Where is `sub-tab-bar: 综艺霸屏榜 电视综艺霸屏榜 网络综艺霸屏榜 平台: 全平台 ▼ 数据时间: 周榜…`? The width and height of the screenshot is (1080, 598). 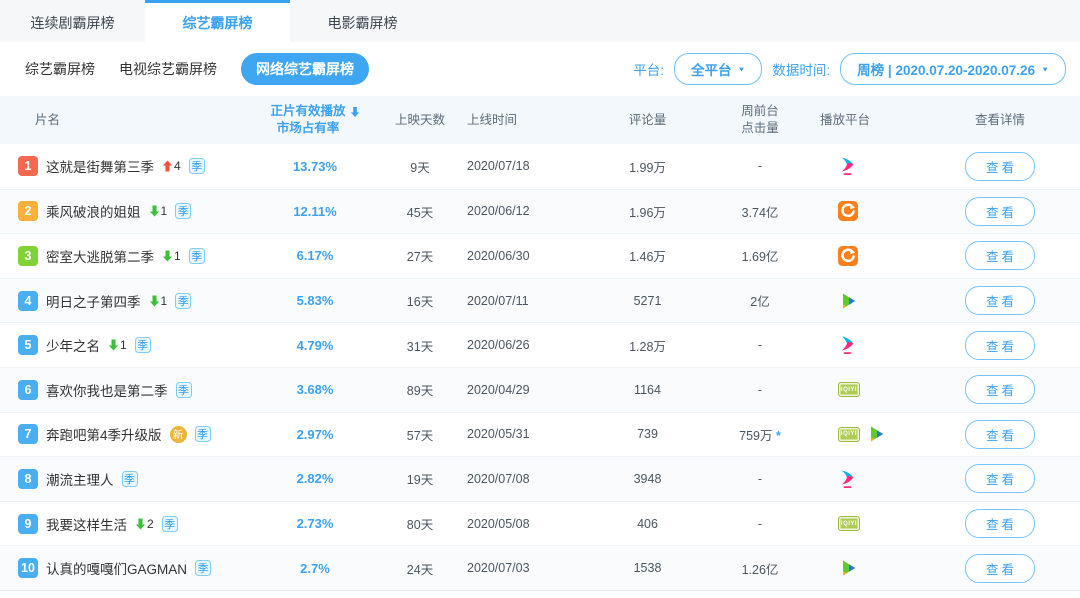 sub-tab-bar: 综艺霸屏榜 电视综艺霸屏榜 网络综艺霸屏榜 平台: 全平台 ▼ 数据时间: 周榜… is located at coordinates (540, 69).